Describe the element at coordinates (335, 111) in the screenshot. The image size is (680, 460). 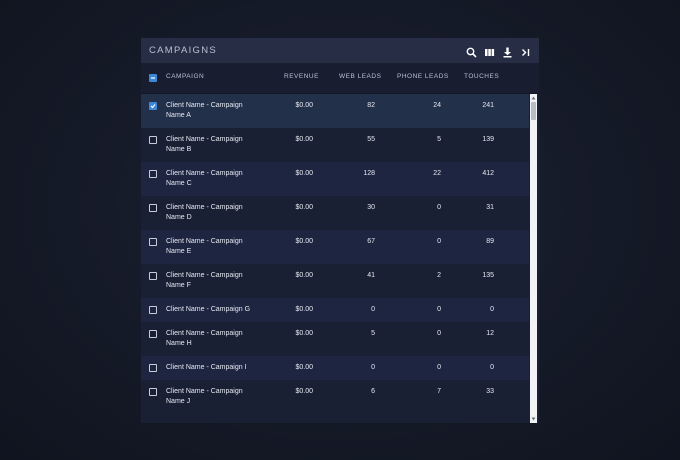
I see `table-row: Client Name - Campaign Name A $0.00 82 24 241` at that location.